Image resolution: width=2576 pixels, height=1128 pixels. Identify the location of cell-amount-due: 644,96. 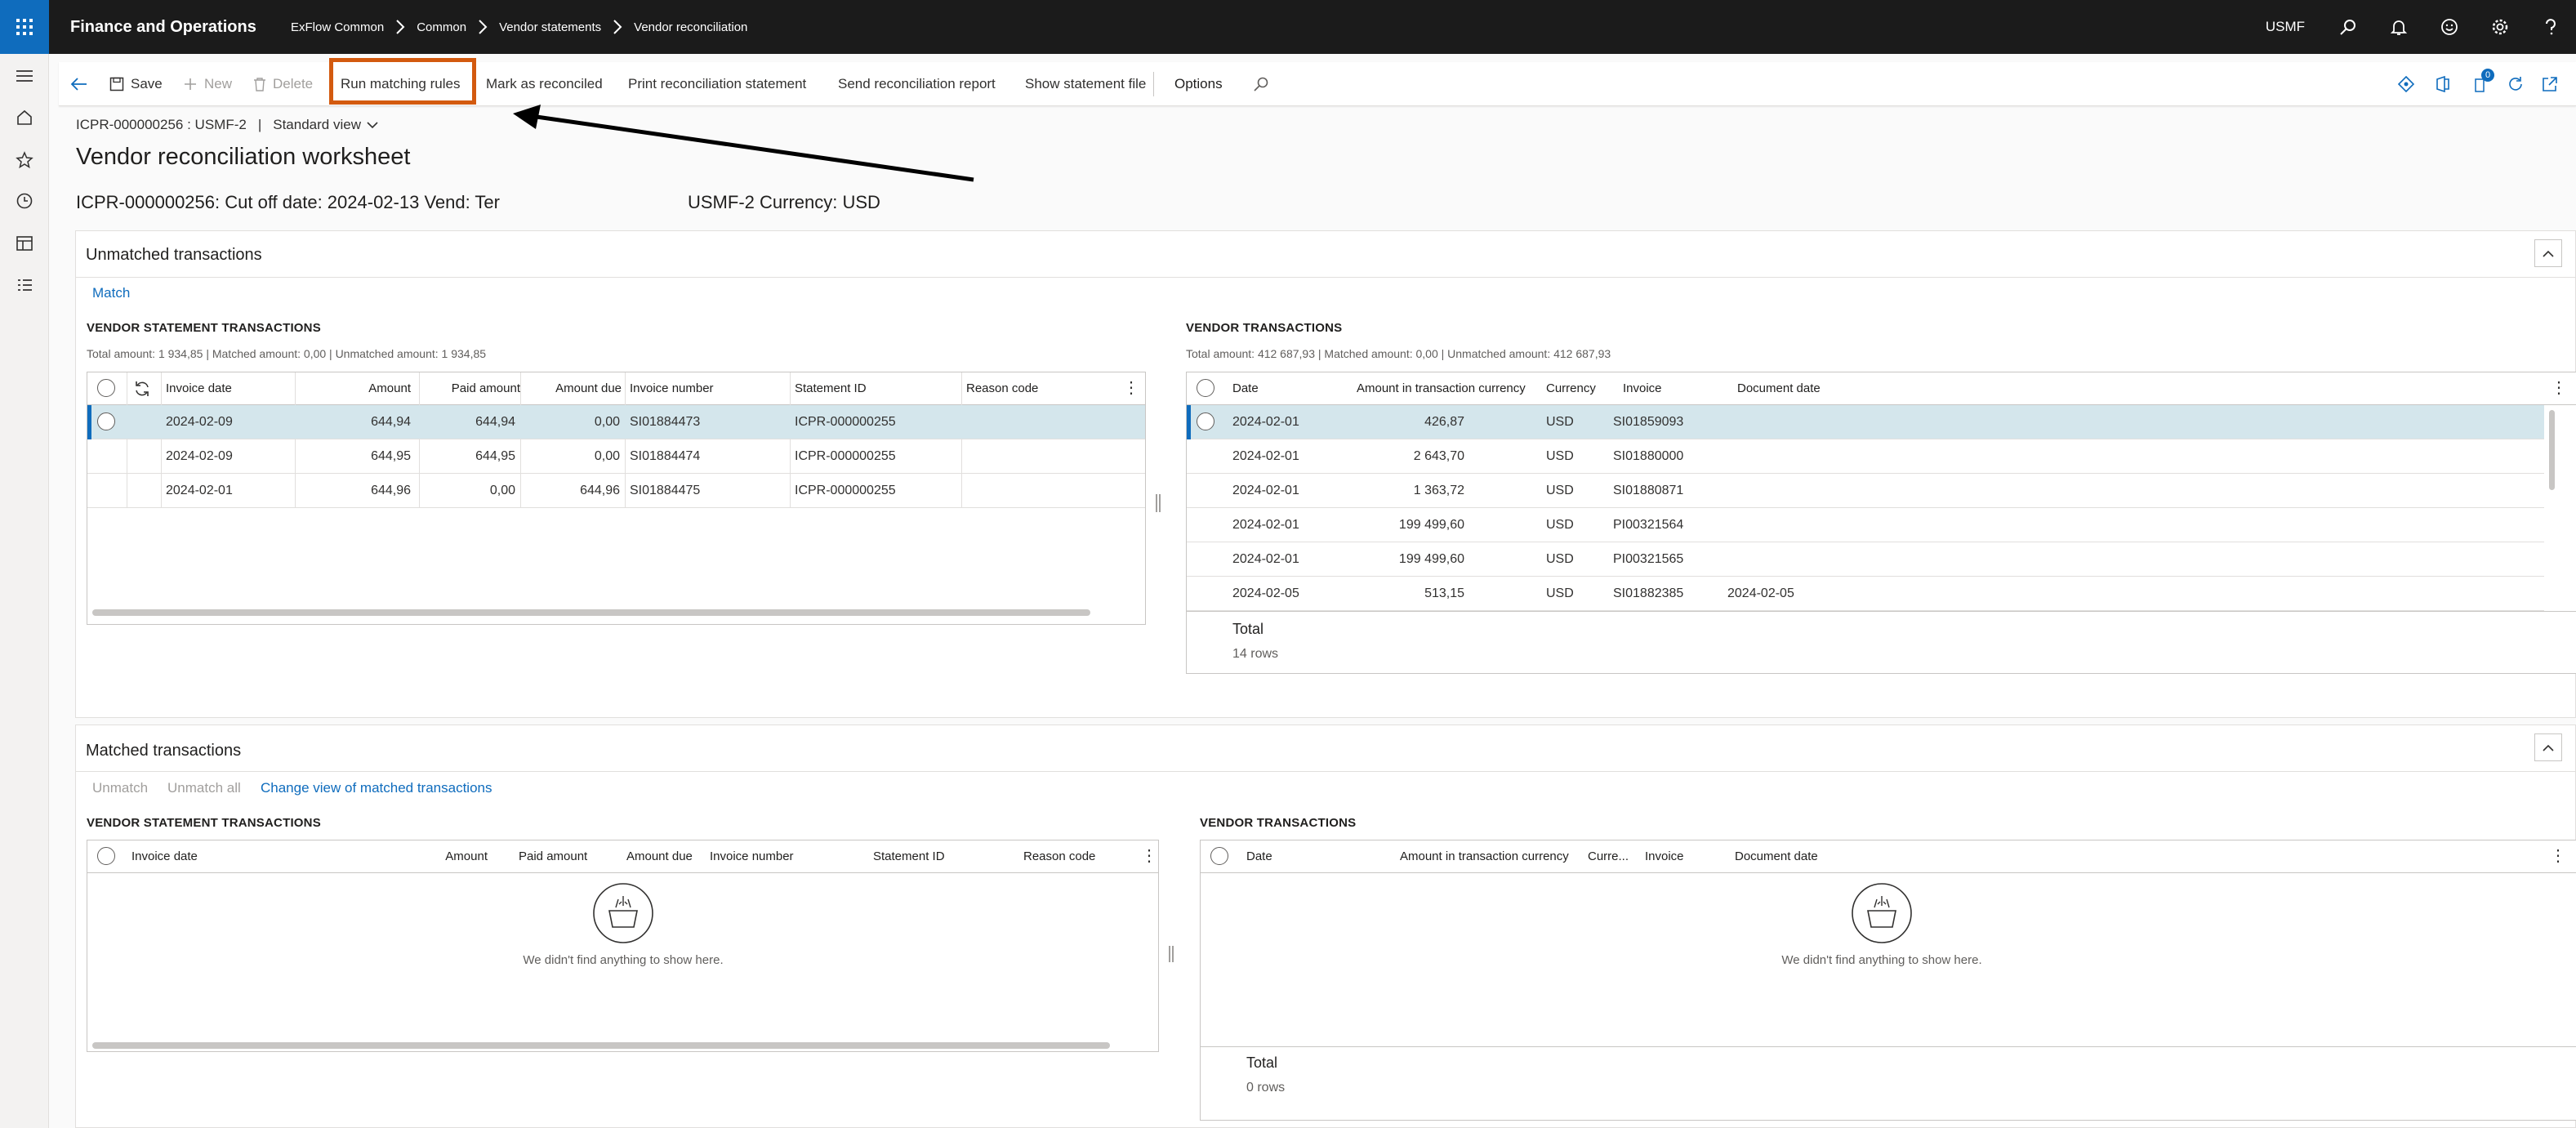
(600, 490).